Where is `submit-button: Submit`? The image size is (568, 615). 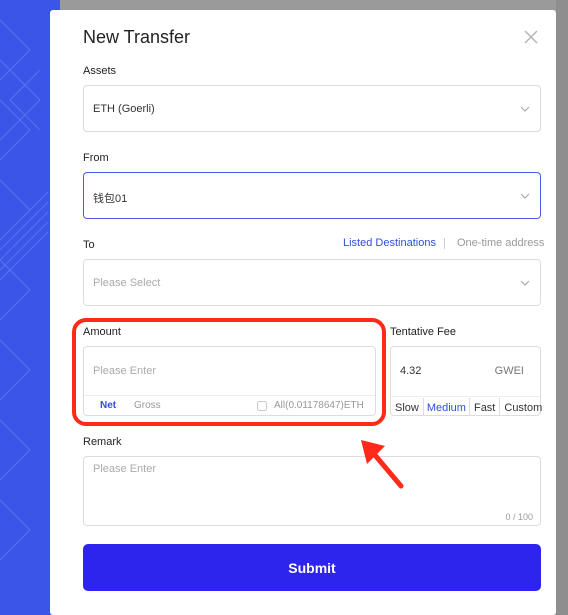
submit-button: Submit is located at coordinates (312, 567).